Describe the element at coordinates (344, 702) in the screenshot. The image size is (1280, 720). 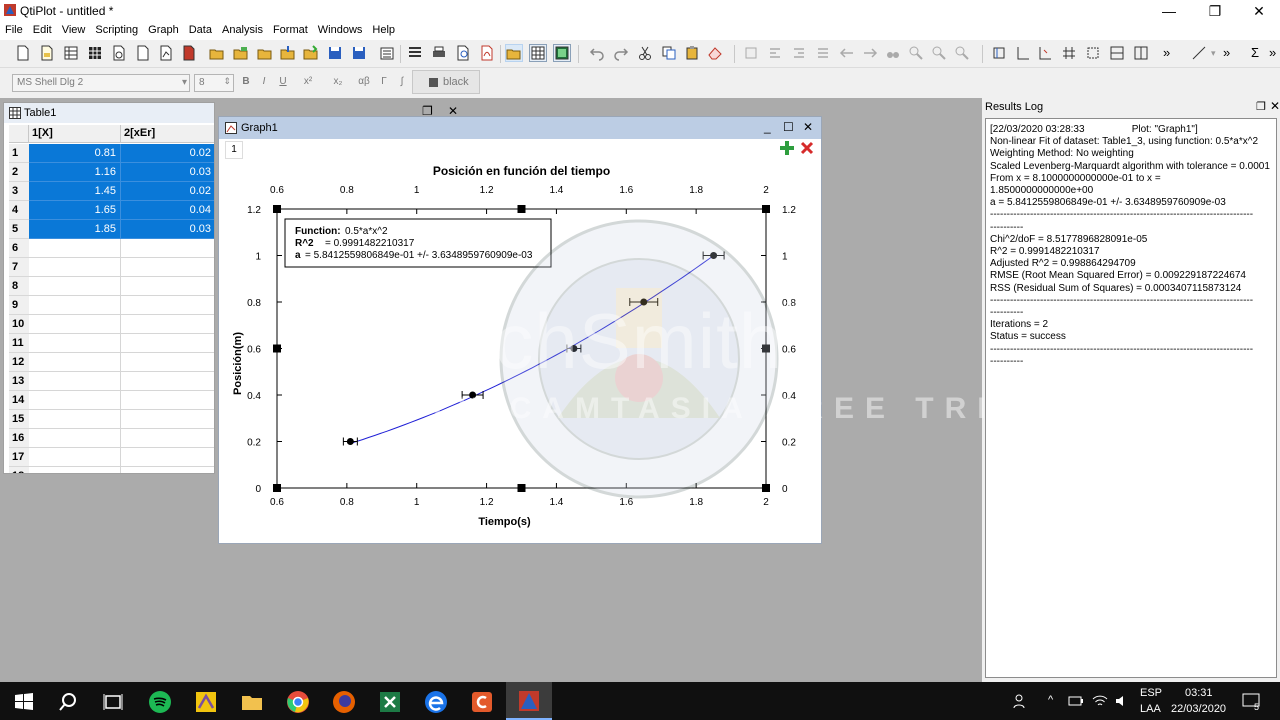
I see `firefox-icon` at that location.